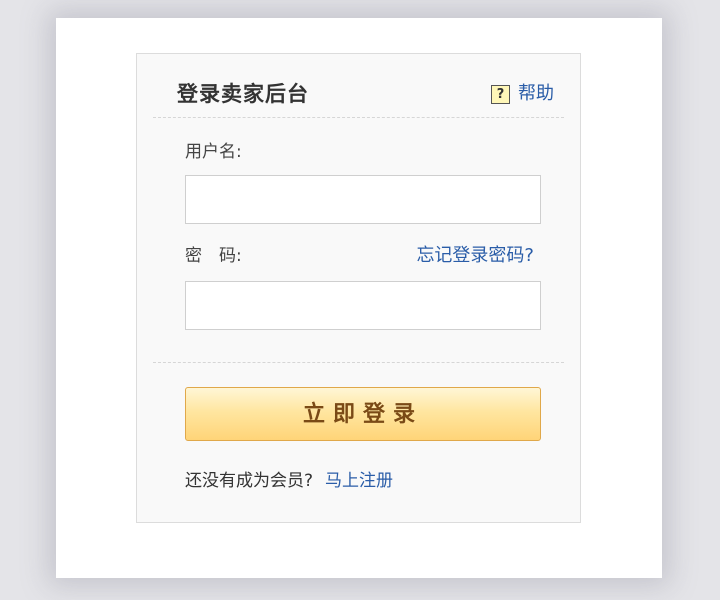 The width and height of the screenshot is (720, 600). What do you see at coordinates (363, 305) in the screenshot?
I see `password-input` at bounding box center [363, 305].